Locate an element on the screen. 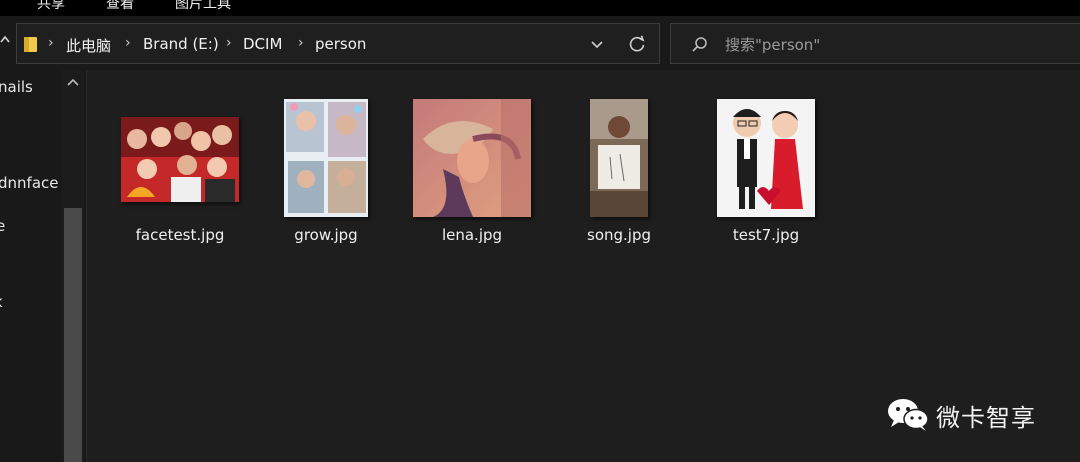  navigation-pane: nails dnnface e k is located at coordinates (43, 266).